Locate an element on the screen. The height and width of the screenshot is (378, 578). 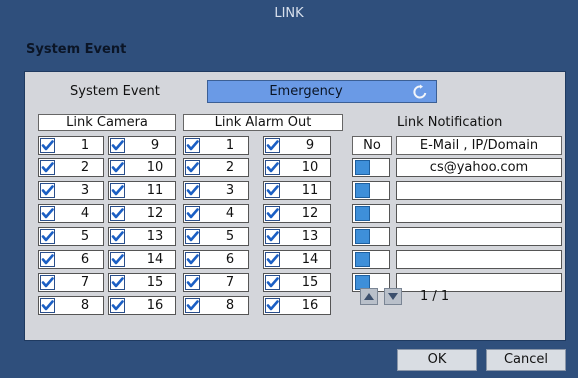
link-alarm-out-item: 15 is located at coordinates (297, 282).